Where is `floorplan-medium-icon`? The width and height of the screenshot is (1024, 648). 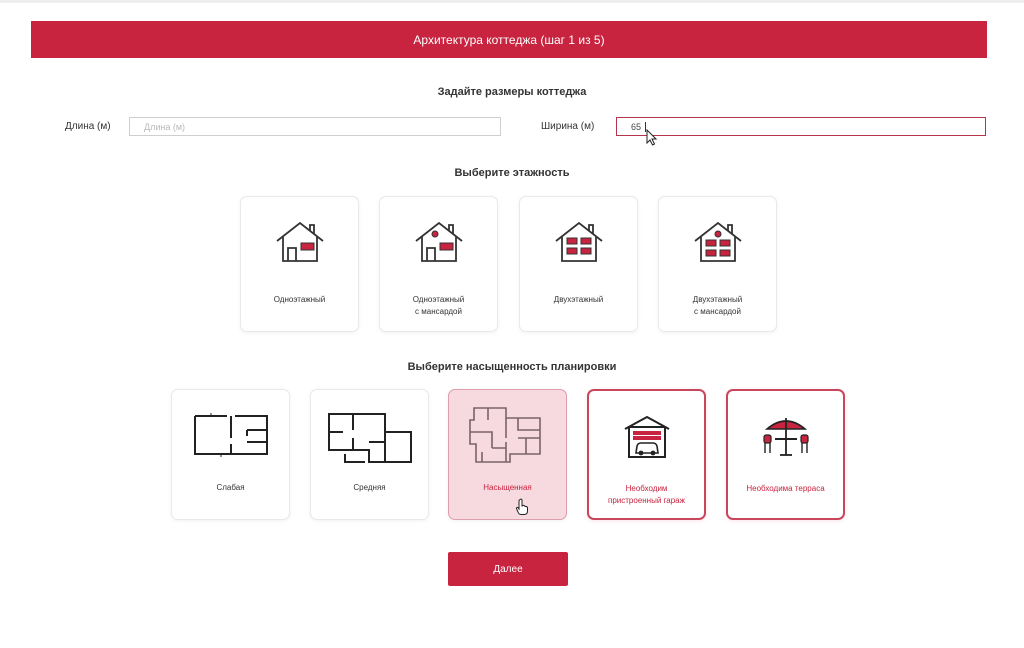 floorplan-medium-icon is located at coordinates (369, 438).